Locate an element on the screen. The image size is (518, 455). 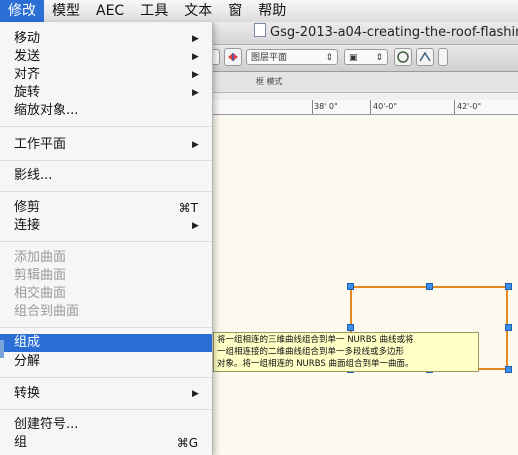
menu-item-connect: 连接 ▶ is located at coordinates (106, 226).